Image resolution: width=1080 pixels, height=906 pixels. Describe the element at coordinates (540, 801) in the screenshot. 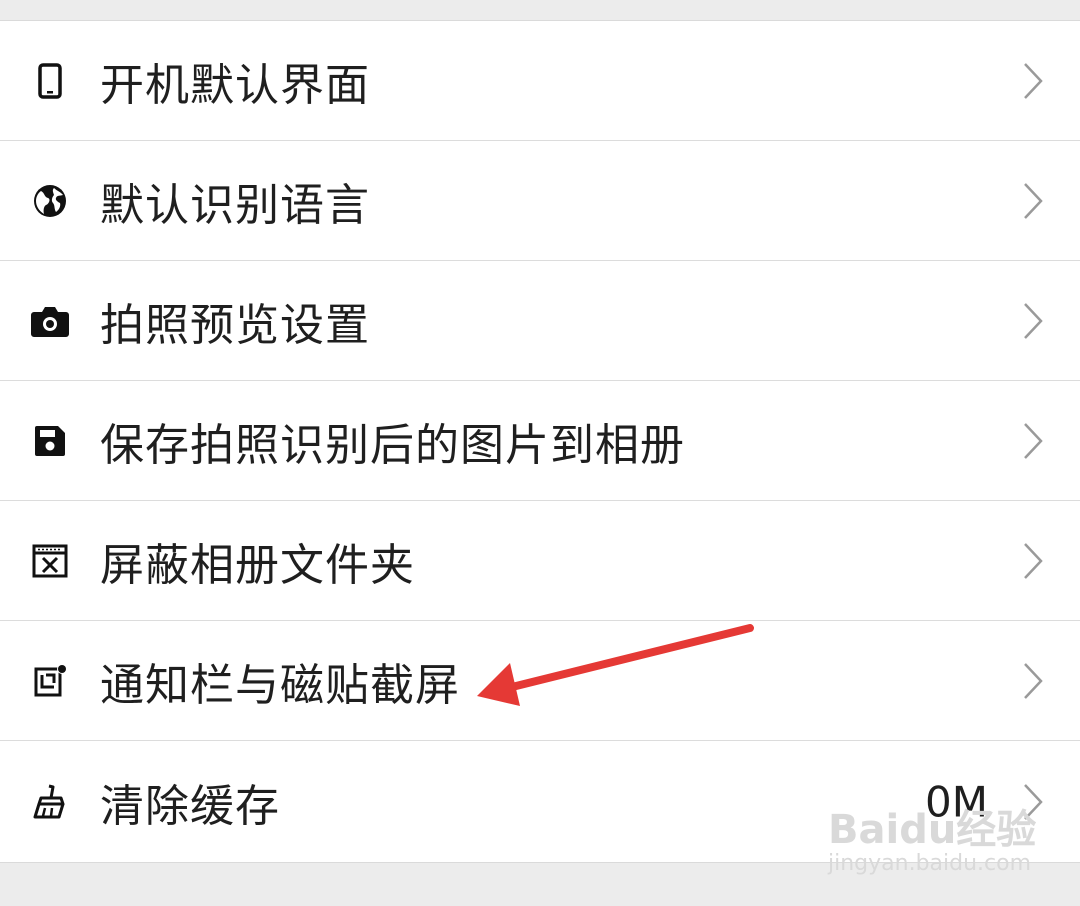

I see `setting-row-clear-cache: 清除缓存 0M` at that location.